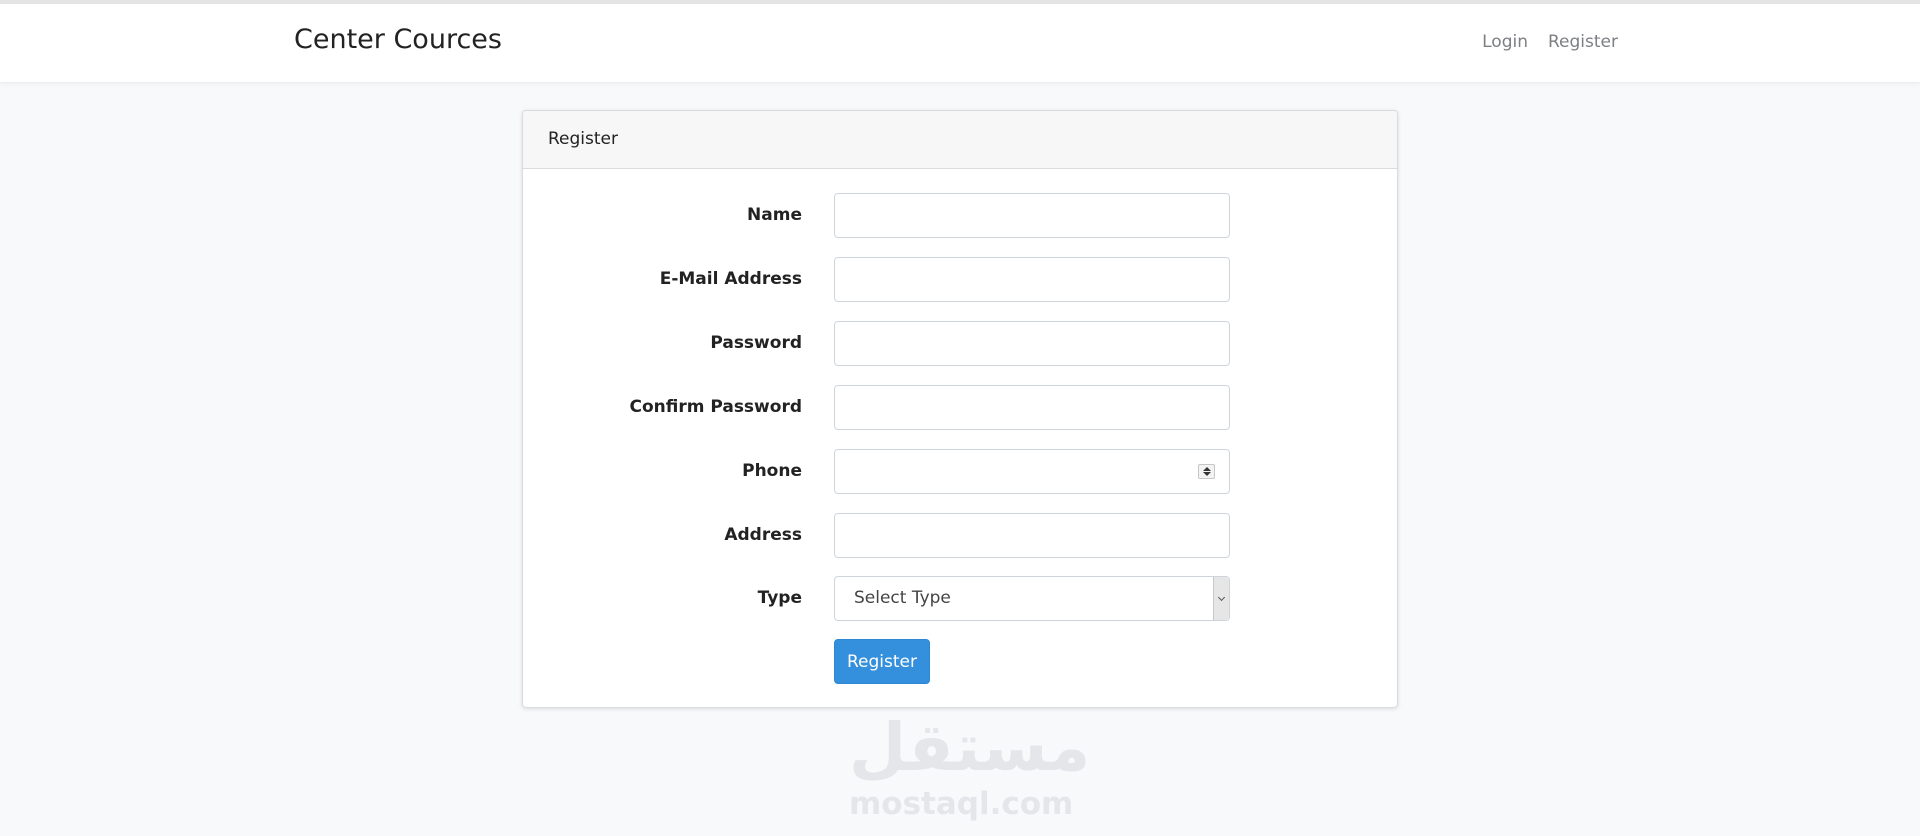 This screenshot has height=836, width=1920. I want to click on password-label: Password, so click(756, 343).